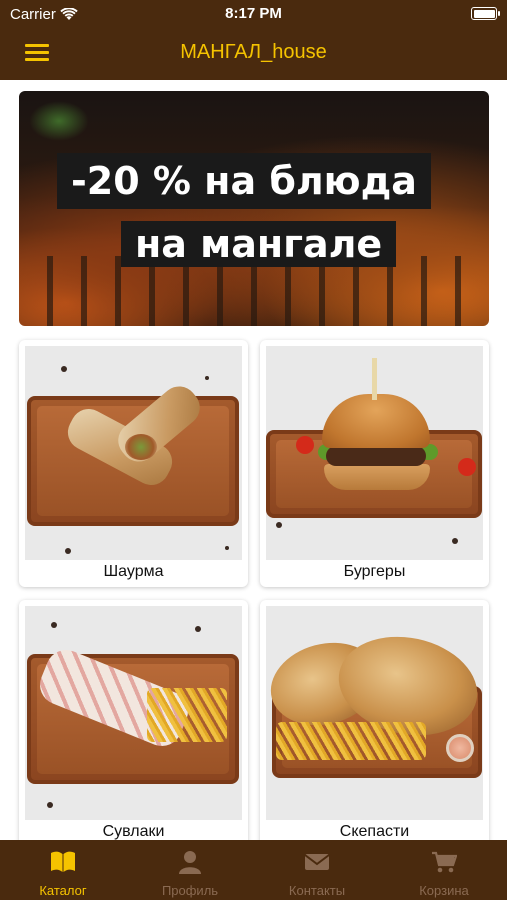  What do you see at coordinates (259, 244) in the screenshot?
I see `promo-text-line-2: на мангале` at bounding box center [259, 244].